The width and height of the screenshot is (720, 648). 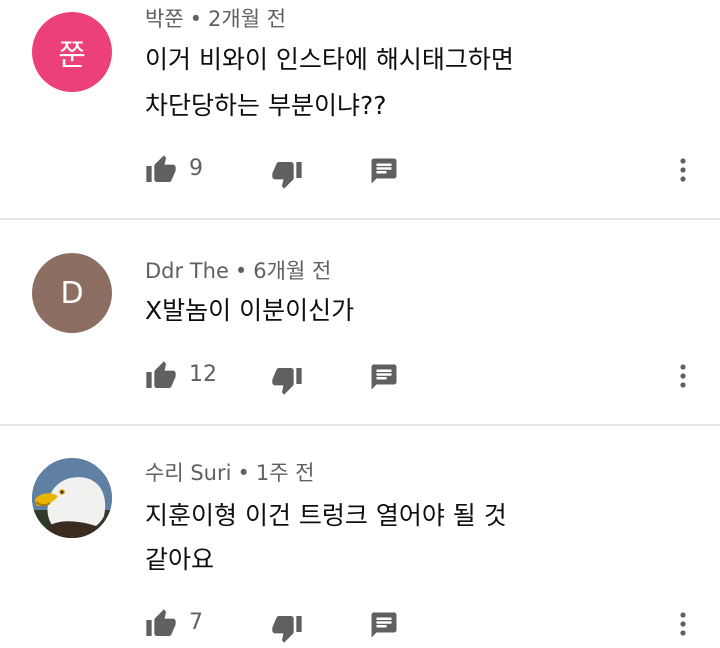 I want to click on comment-text-line: 이거 비와이 인스타에 해시태그하면, so click(x=329, y=59).